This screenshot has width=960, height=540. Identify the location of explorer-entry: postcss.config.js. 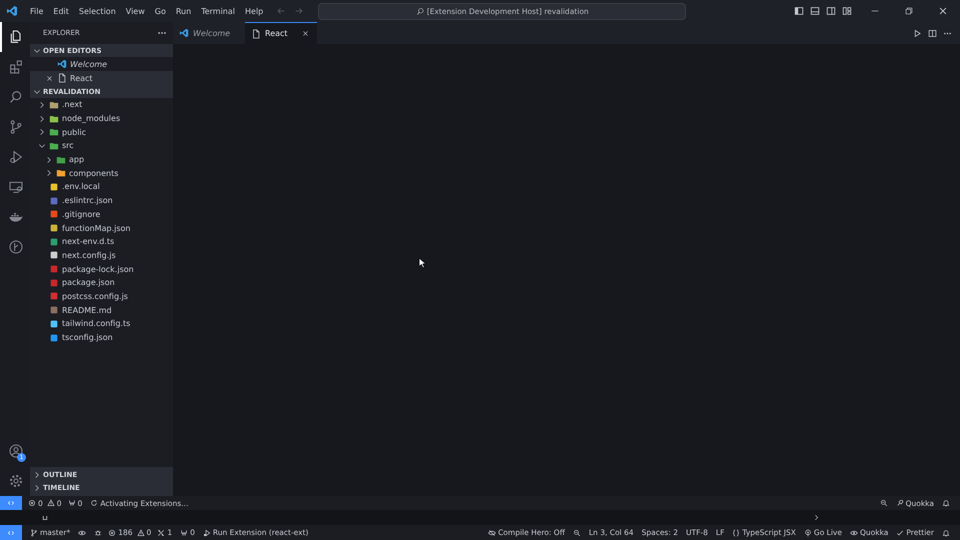
(101, 297).